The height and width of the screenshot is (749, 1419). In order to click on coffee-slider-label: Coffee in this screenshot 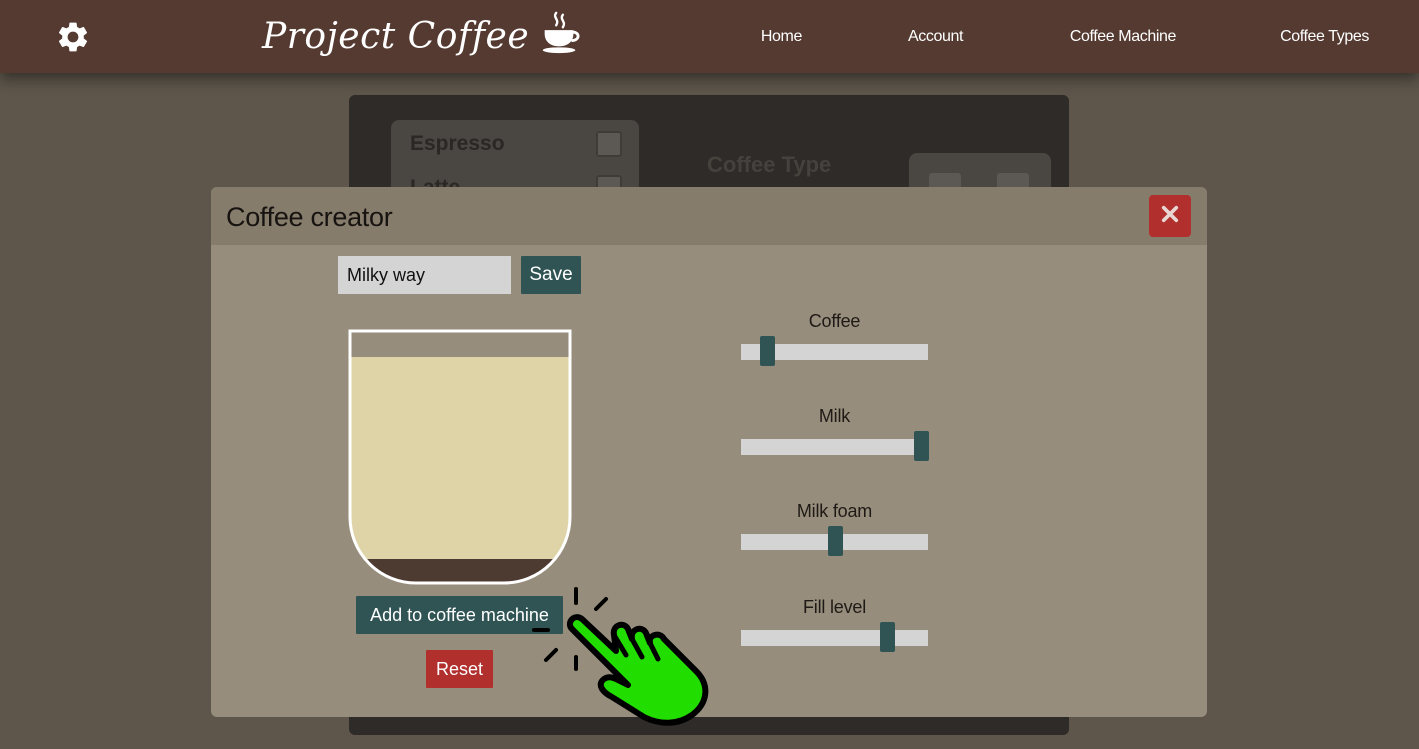, I will do `click(834, 321)`.